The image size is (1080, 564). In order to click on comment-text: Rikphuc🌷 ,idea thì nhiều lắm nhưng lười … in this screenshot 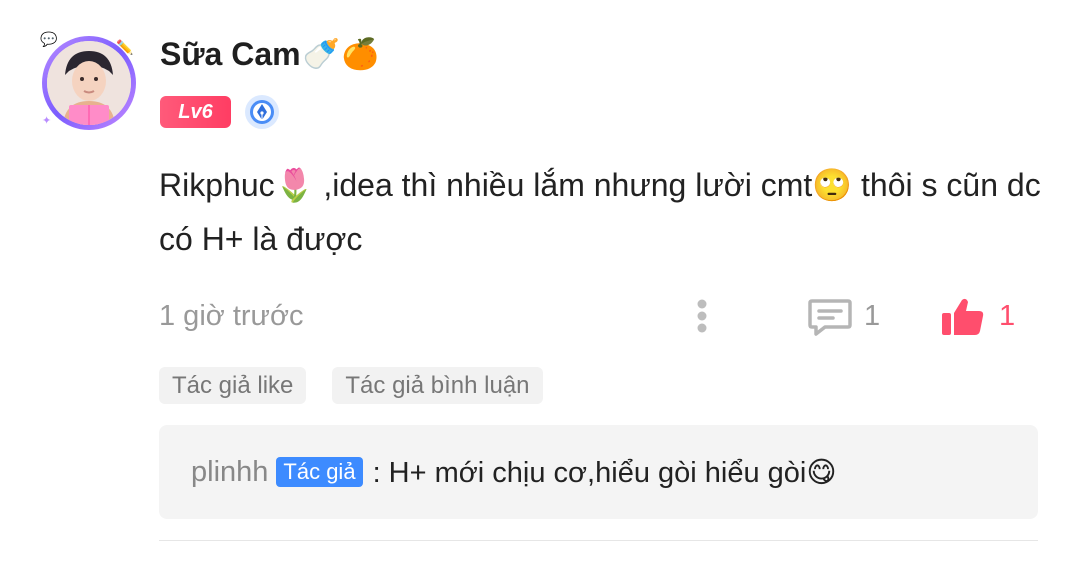, I will do `click(600, 212)`.